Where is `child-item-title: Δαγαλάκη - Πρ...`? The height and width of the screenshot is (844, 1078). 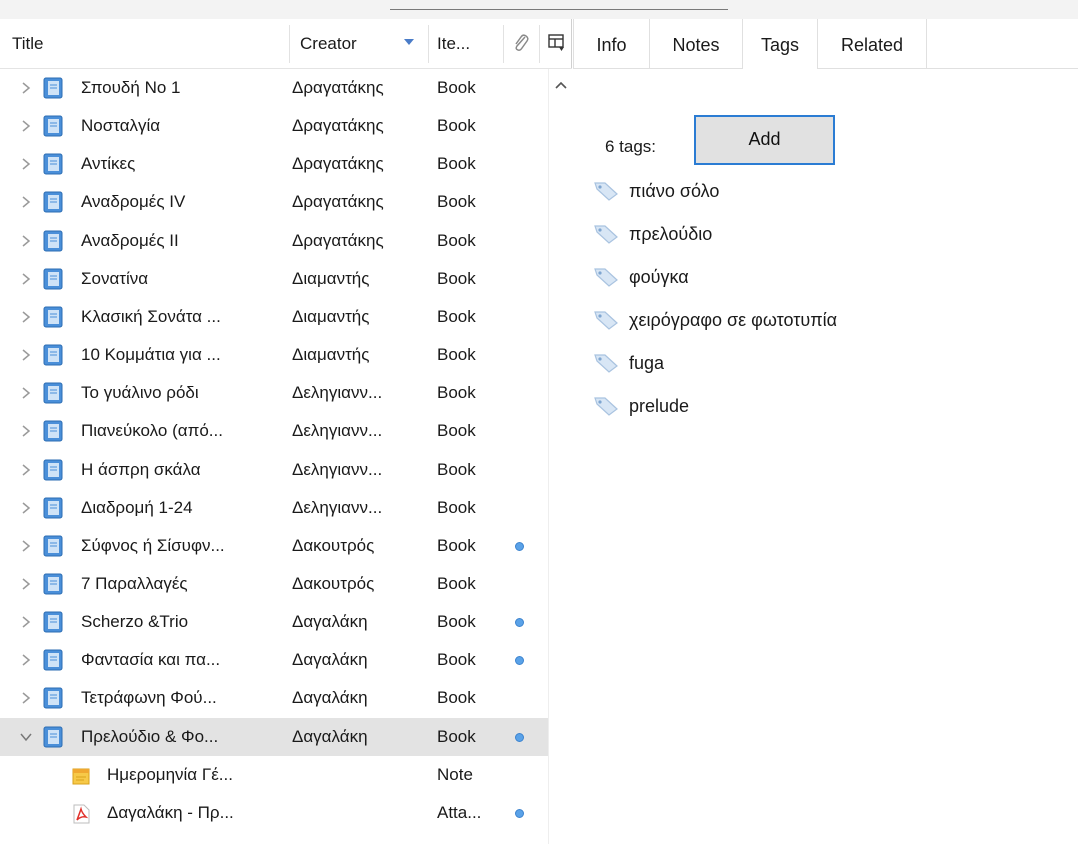
child-item-title: Δαγαλάκη - Πρ... is located at coordinates (170, 812).